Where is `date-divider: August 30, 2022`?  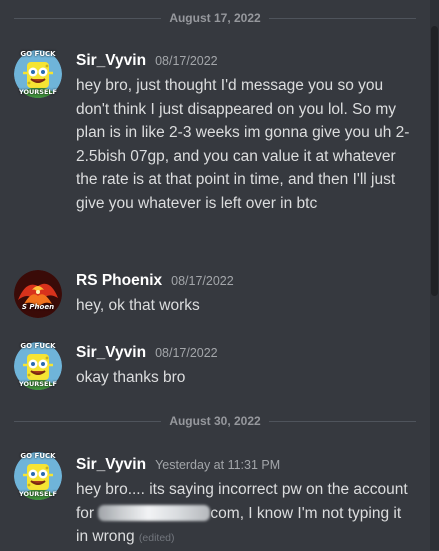 date-divider: August 30, 2022 is located at coordinates (215, 421).